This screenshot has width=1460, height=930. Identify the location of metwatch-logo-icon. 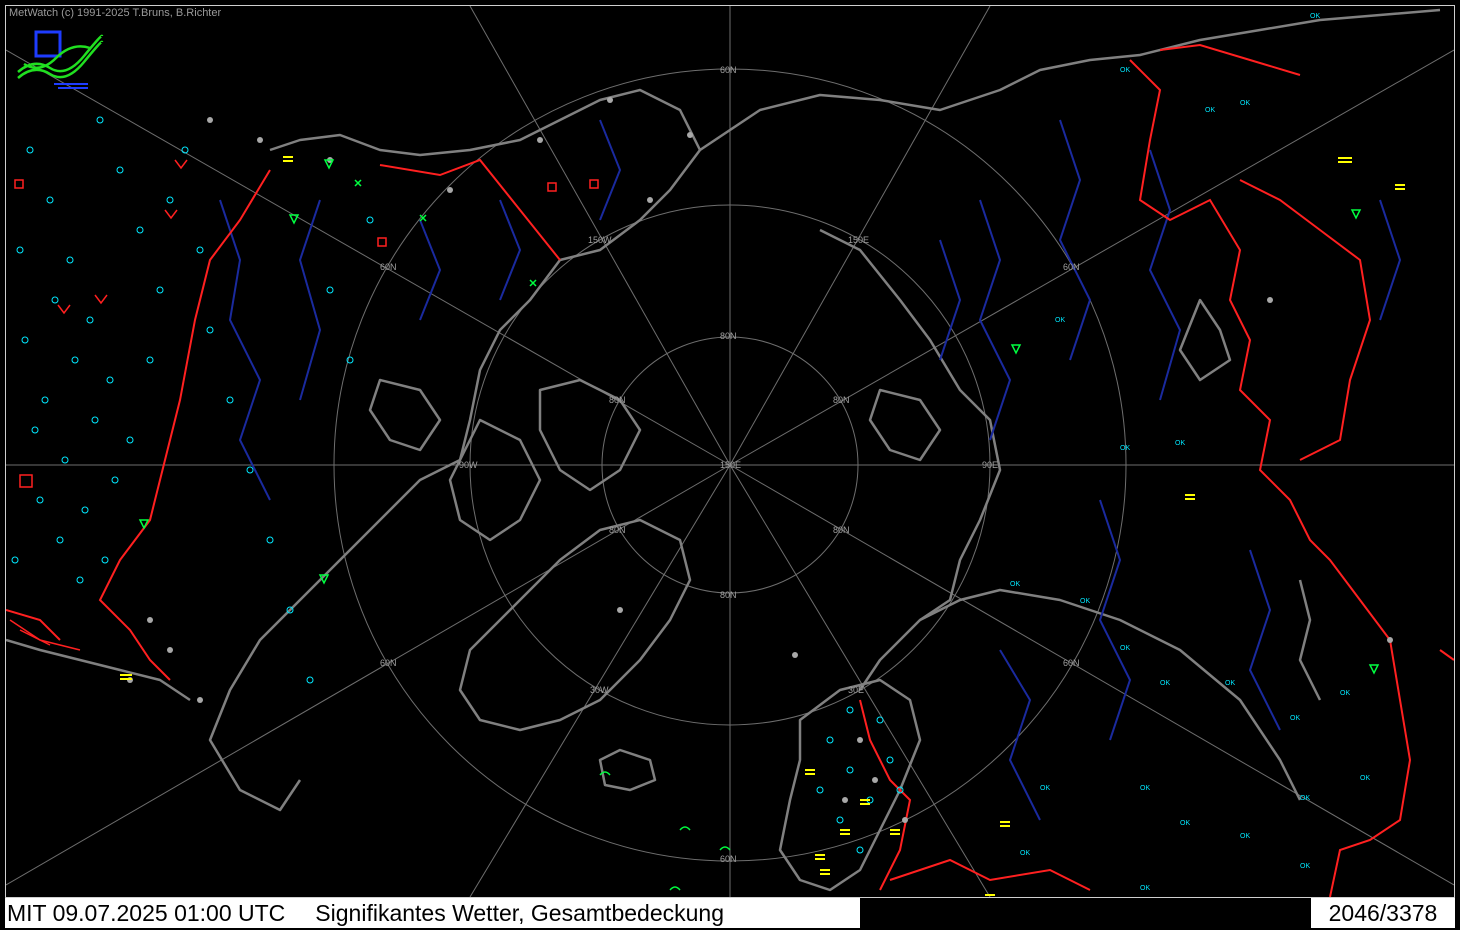
(60, 59).